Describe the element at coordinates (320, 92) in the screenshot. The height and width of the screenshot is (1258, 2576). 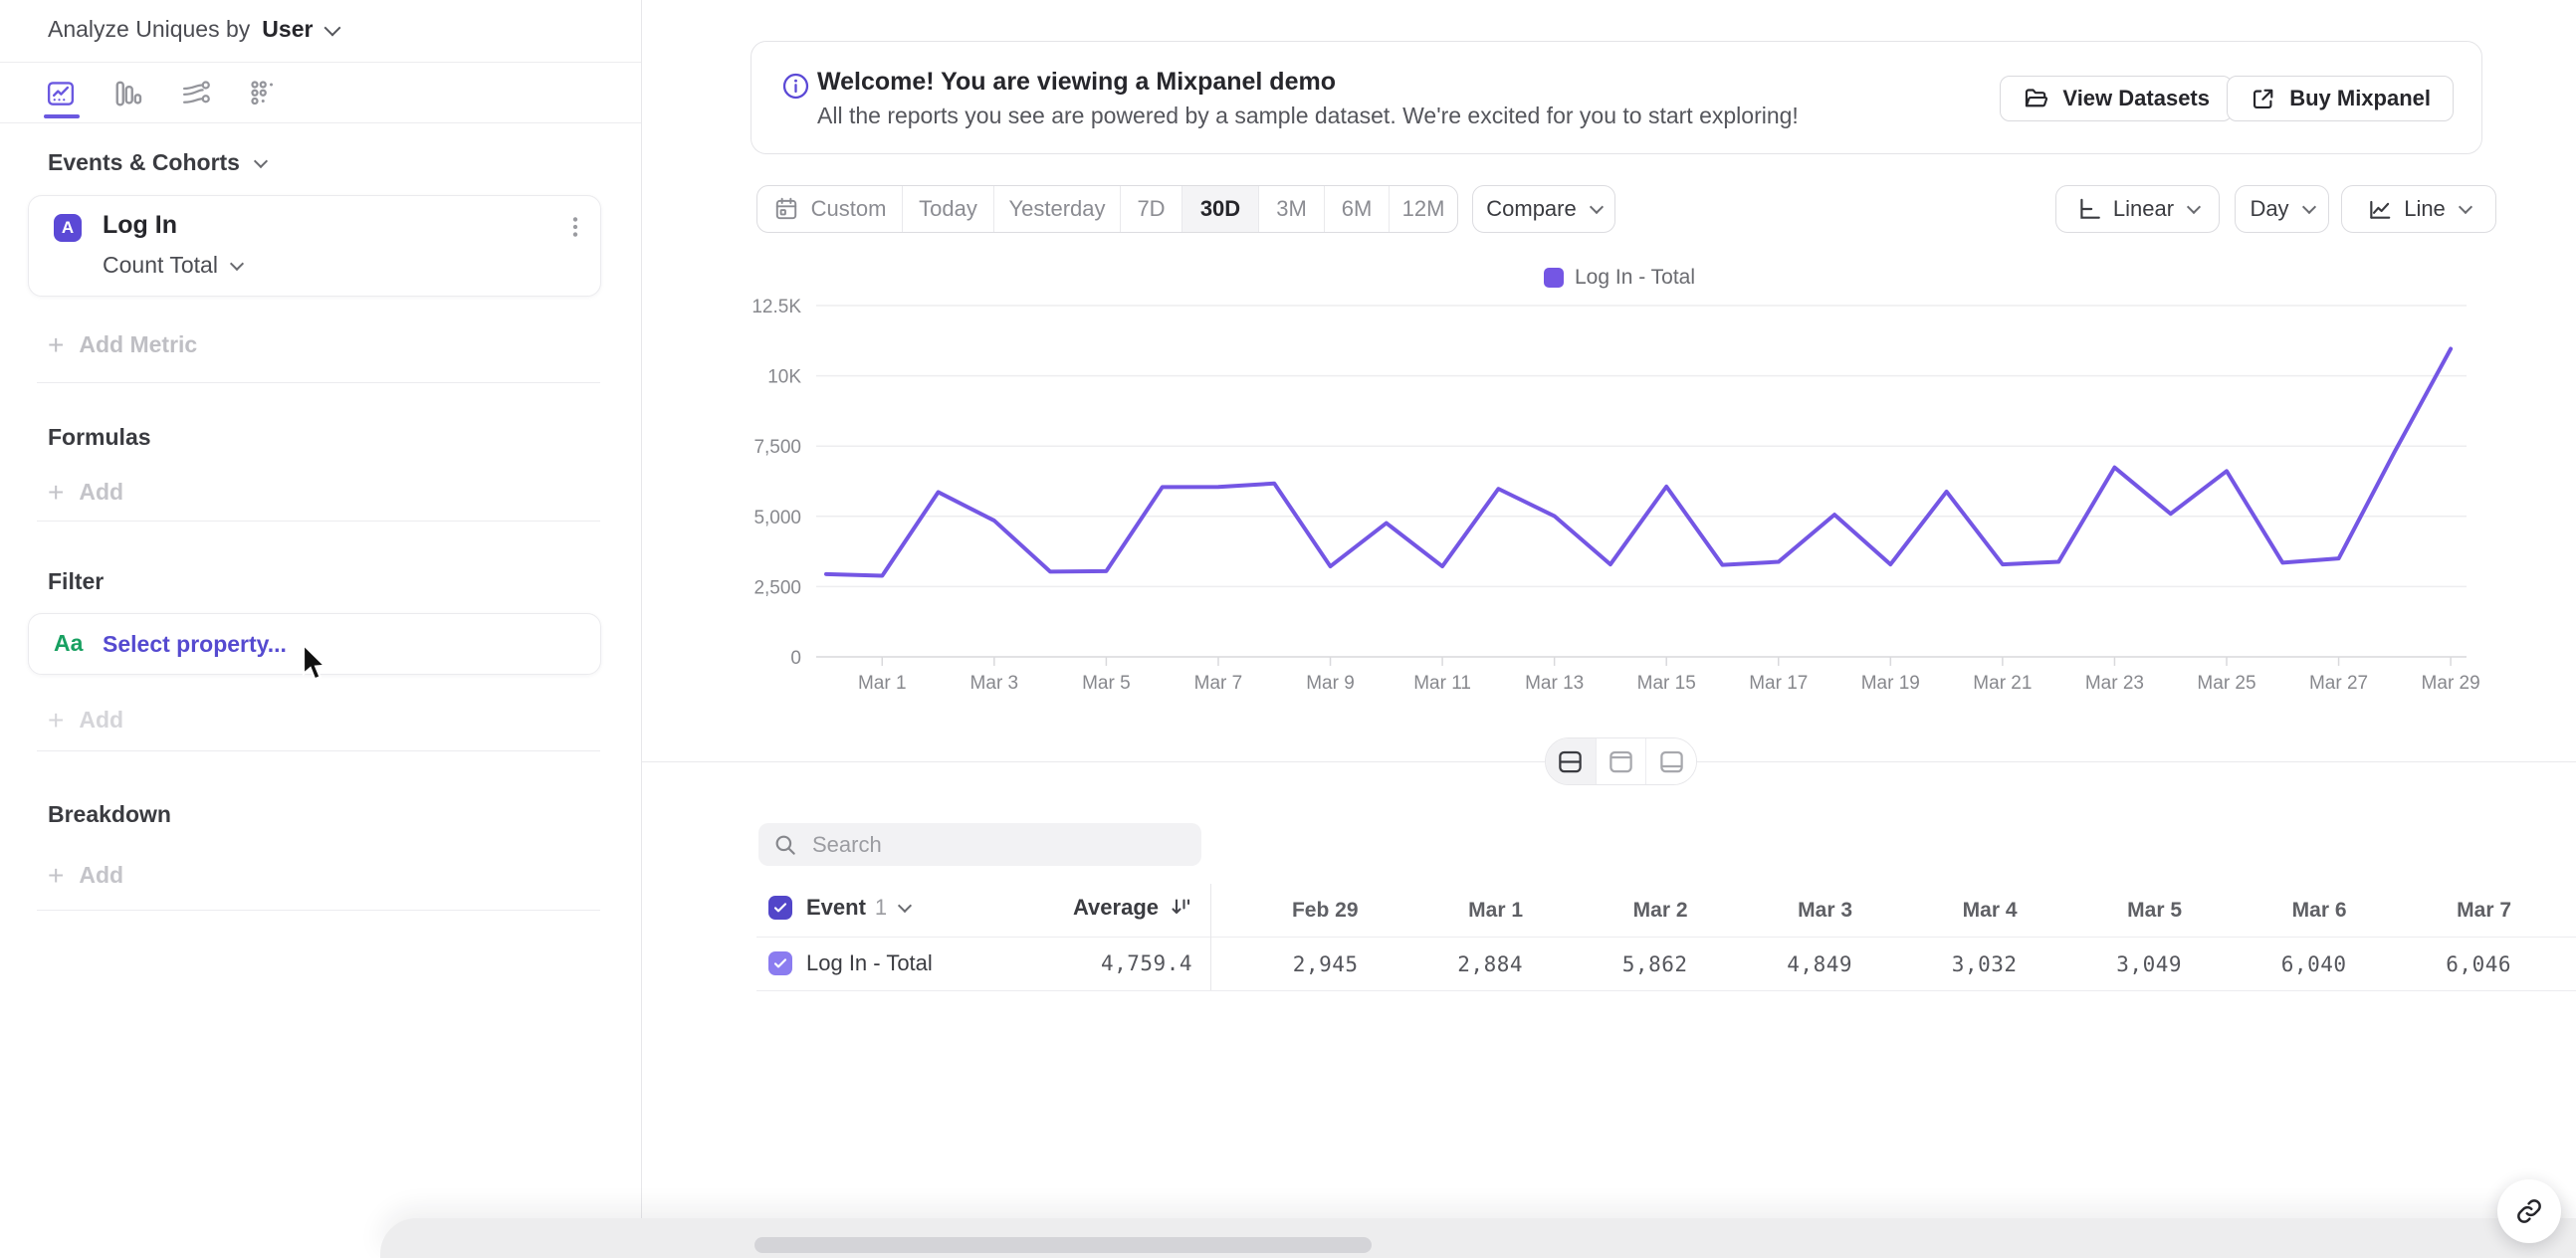
I see `report-type-tabs` at that location.